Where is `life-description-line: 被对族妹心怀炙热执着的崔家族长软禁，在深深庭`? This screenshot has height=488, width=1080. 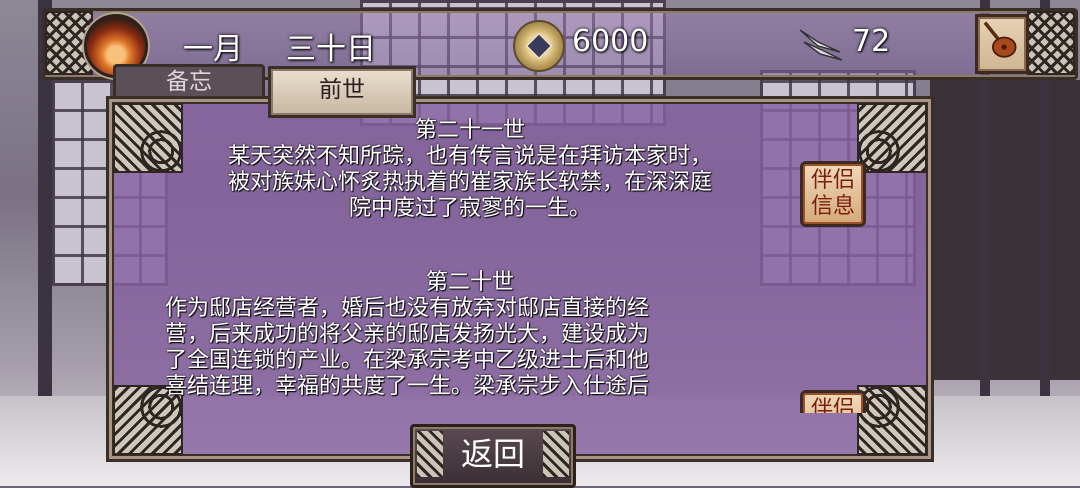 life-description-line: 被对族妹心怀炙热执着的崔家族长软禁，在深深庭 is located at coordinates (469, 182).